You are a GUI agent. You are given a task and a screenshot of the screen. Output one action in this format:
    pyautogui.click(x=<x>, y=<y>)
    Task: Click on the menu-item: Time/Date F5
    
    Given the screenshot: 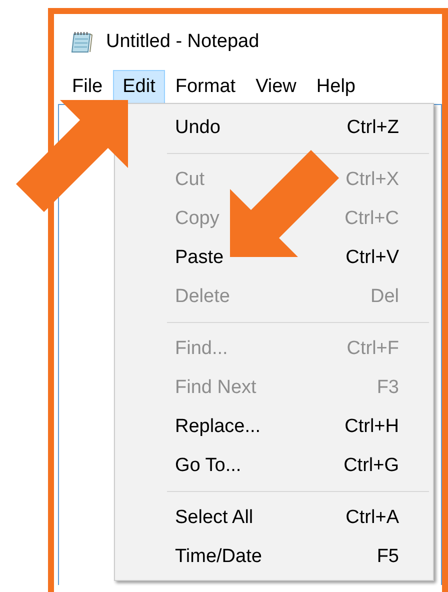 What is the action you would take?
    pyautogui.click(x=299, y=556)
    